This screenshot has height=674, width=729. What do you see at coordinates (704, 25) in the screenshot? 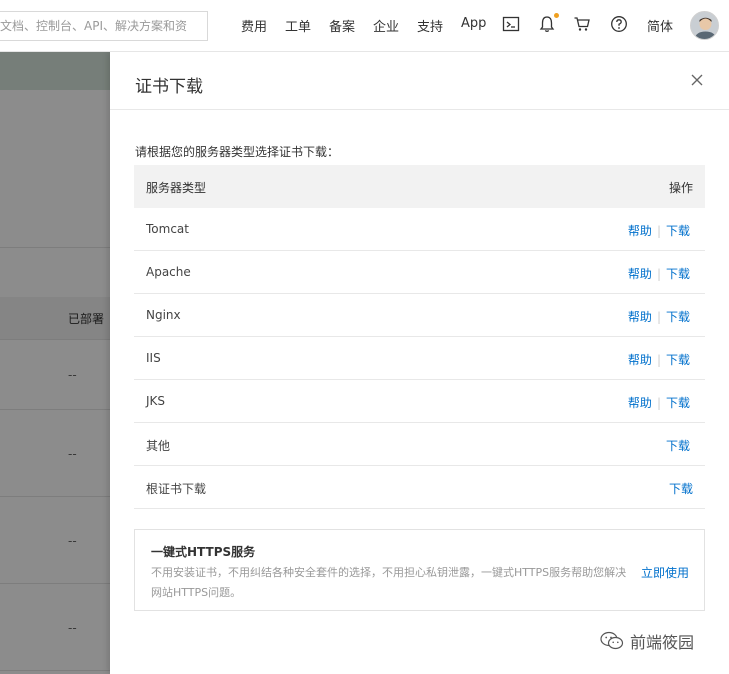
I see `avatar` at bounding box center [704, 25].